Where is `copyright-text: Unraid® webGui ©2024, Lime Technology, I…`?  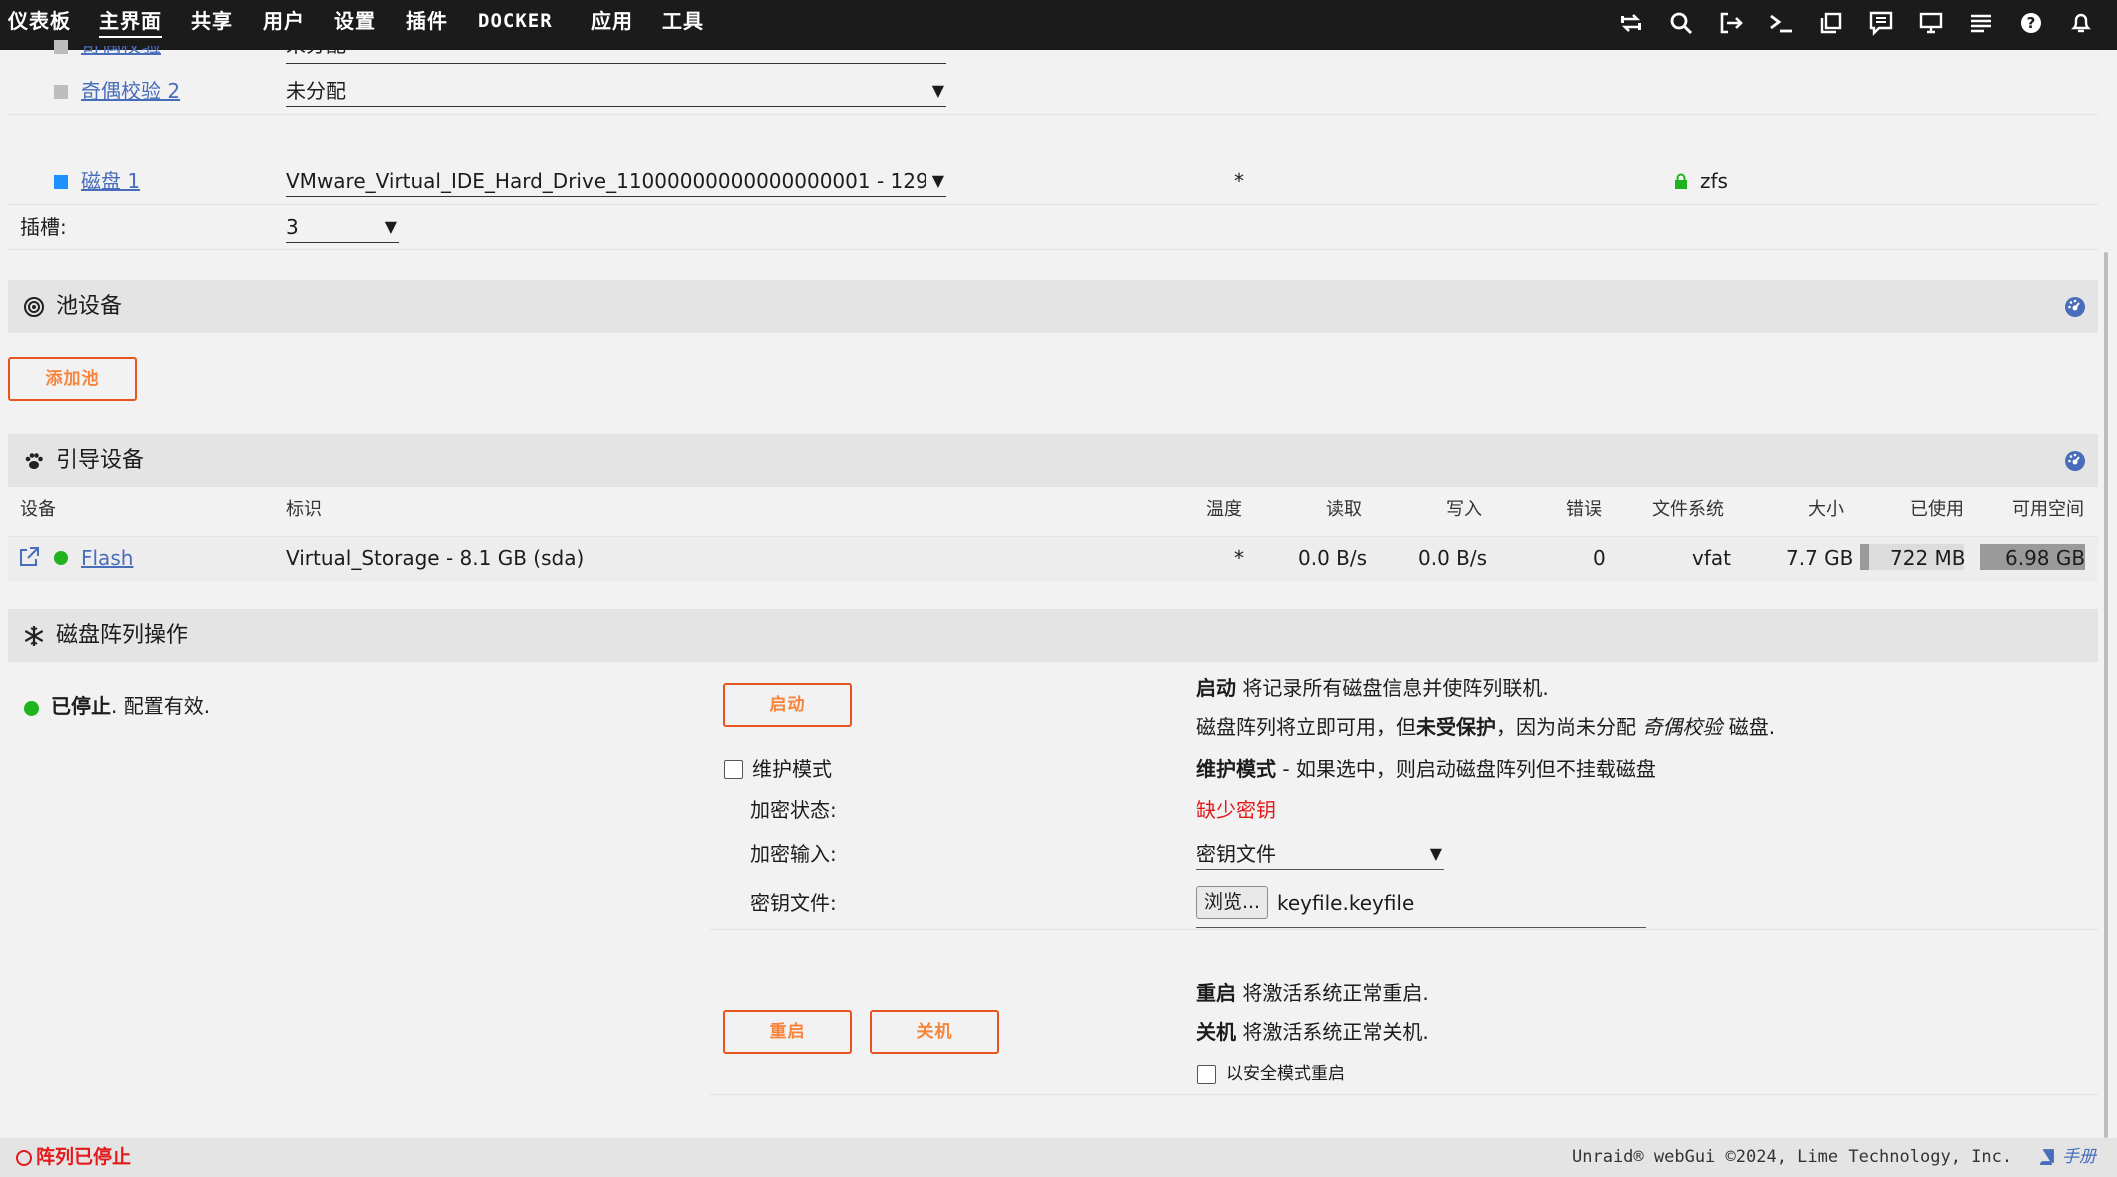
copyright-text: Unraid® webGui ©2024, Lime Technology, I… is located at coordinates (1792, 1157).